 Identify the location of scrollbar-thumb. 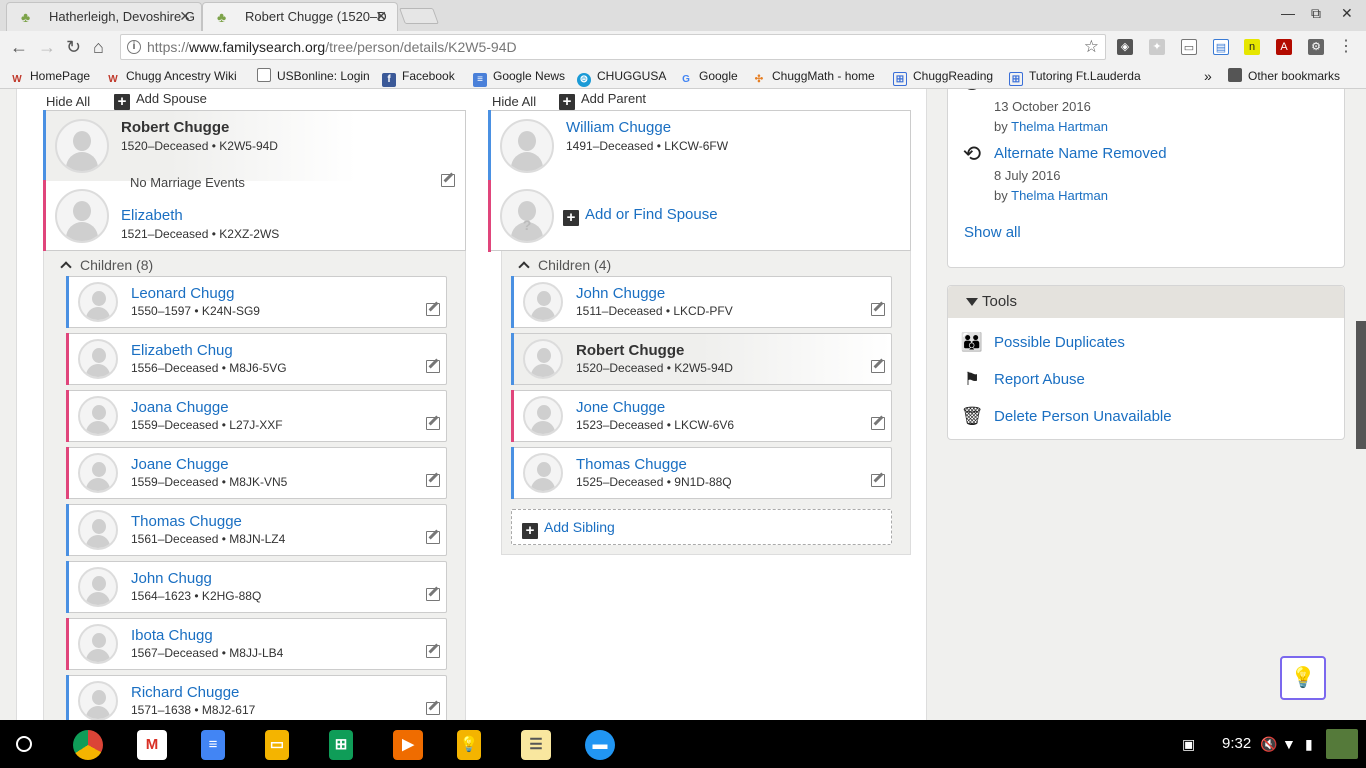
(1361, 385).